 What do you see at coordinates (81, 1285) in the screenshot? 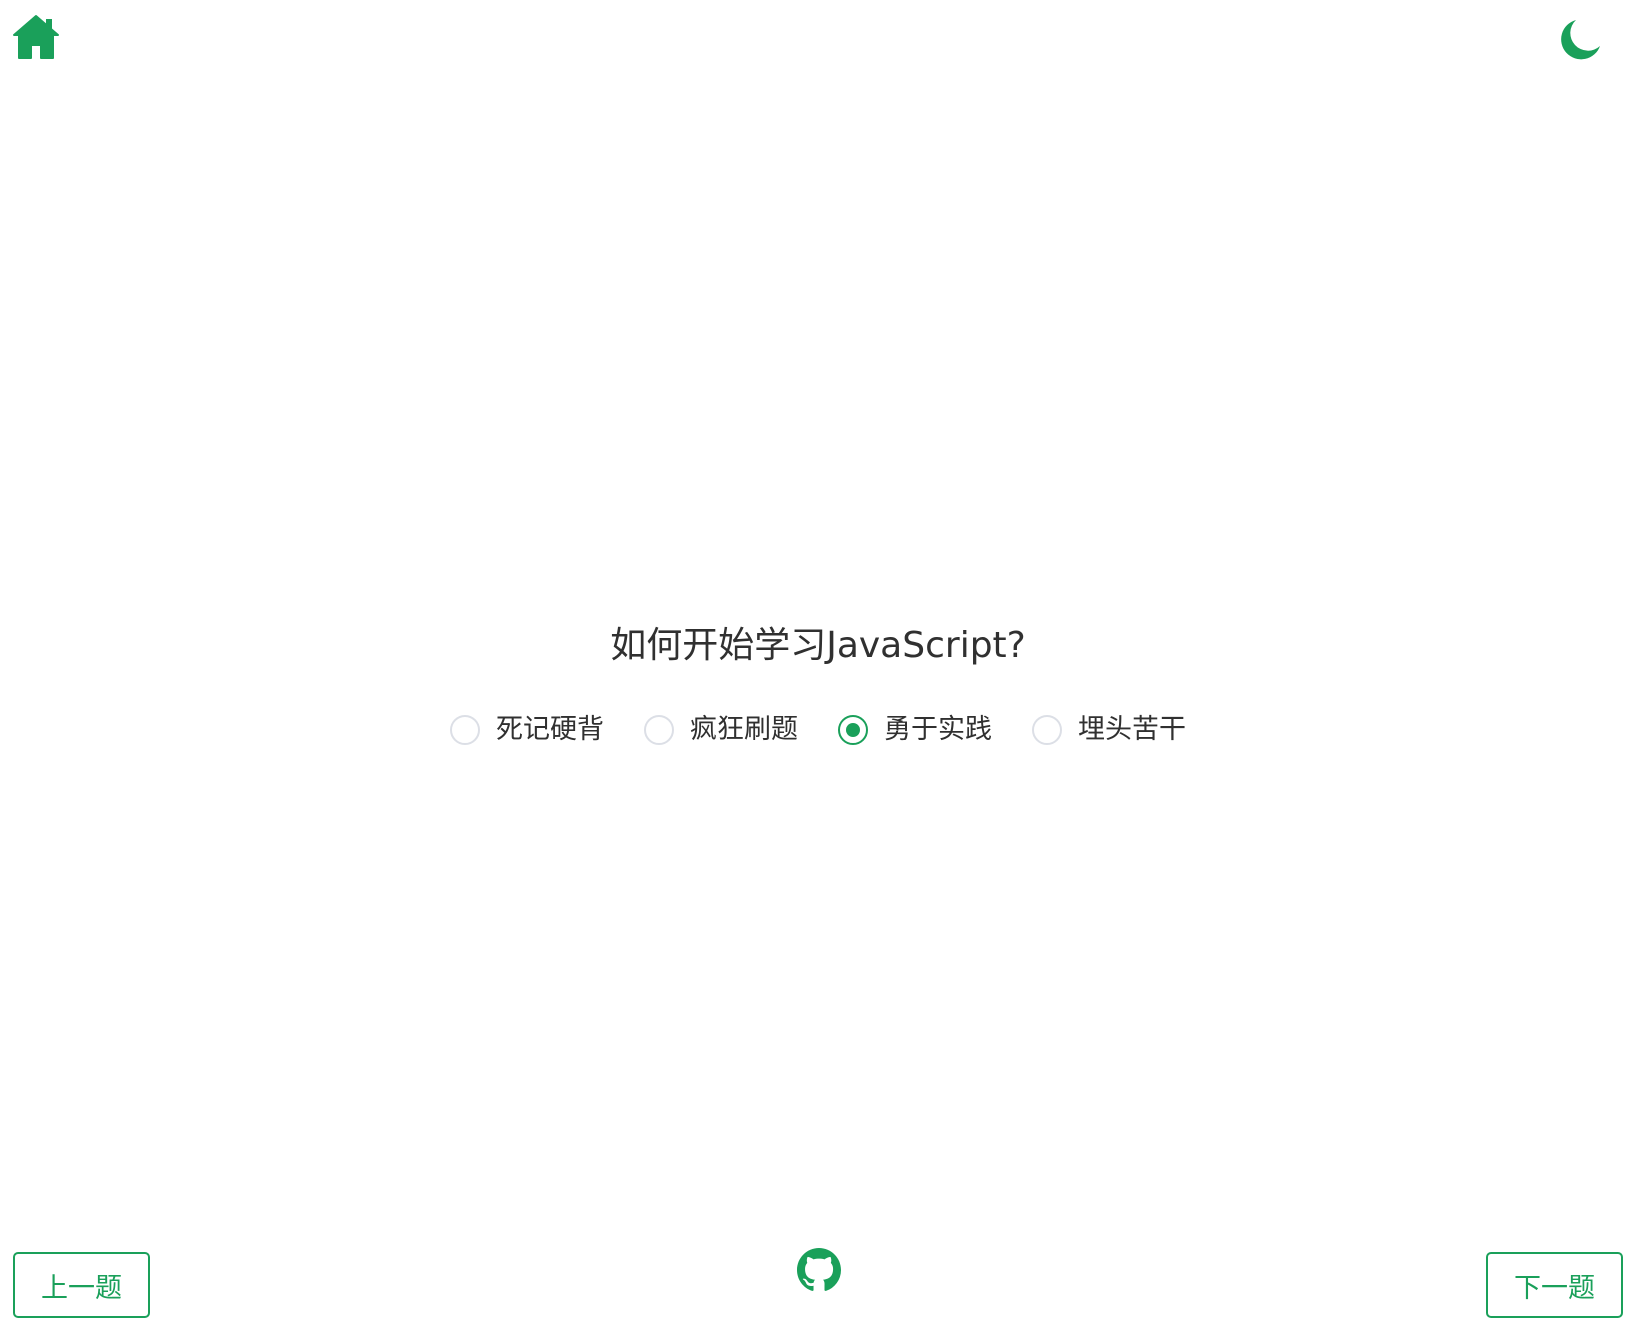
I see `prev-question-button: 上一题` at bounding box center [81, 1285].